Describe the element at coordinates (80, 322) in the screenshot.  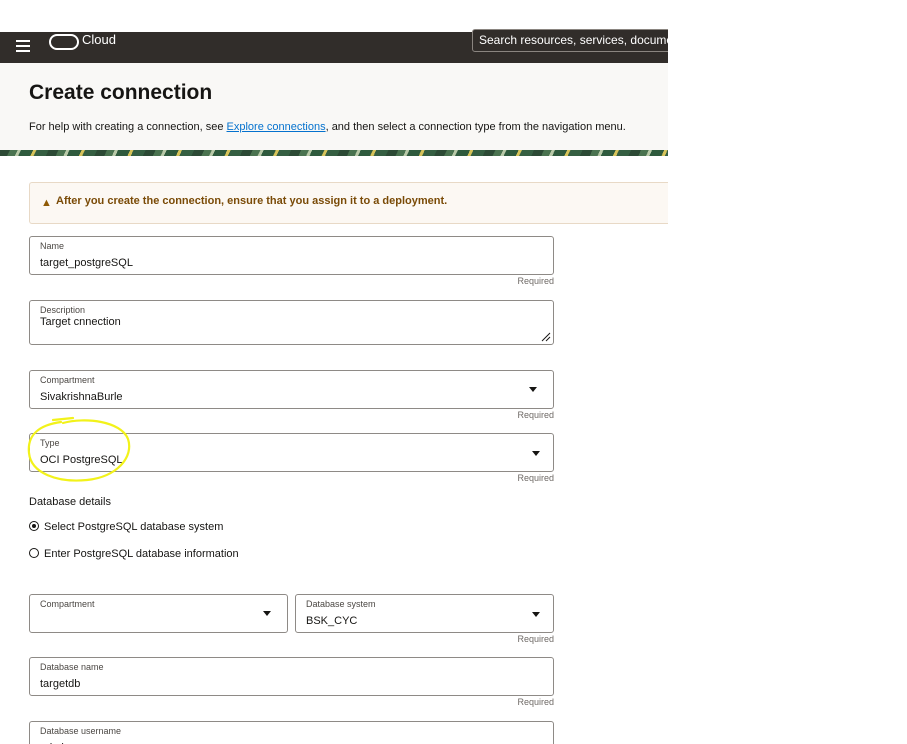
I see `description-value: Target cnnection` at that location.